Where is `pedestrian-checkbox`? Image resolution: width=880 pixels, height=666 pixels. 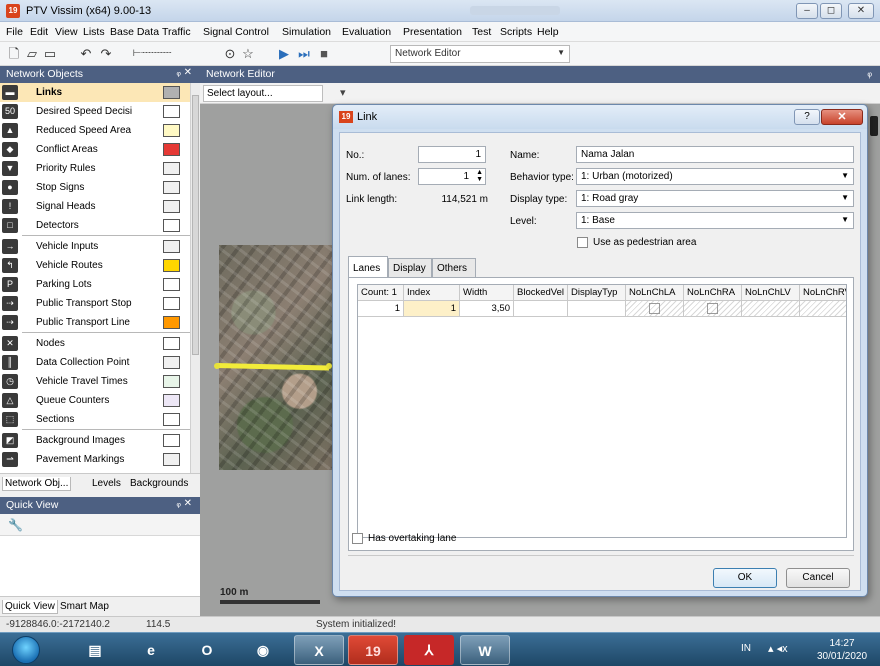
pedestrian-checkbox is located at coordinates (582, 242).